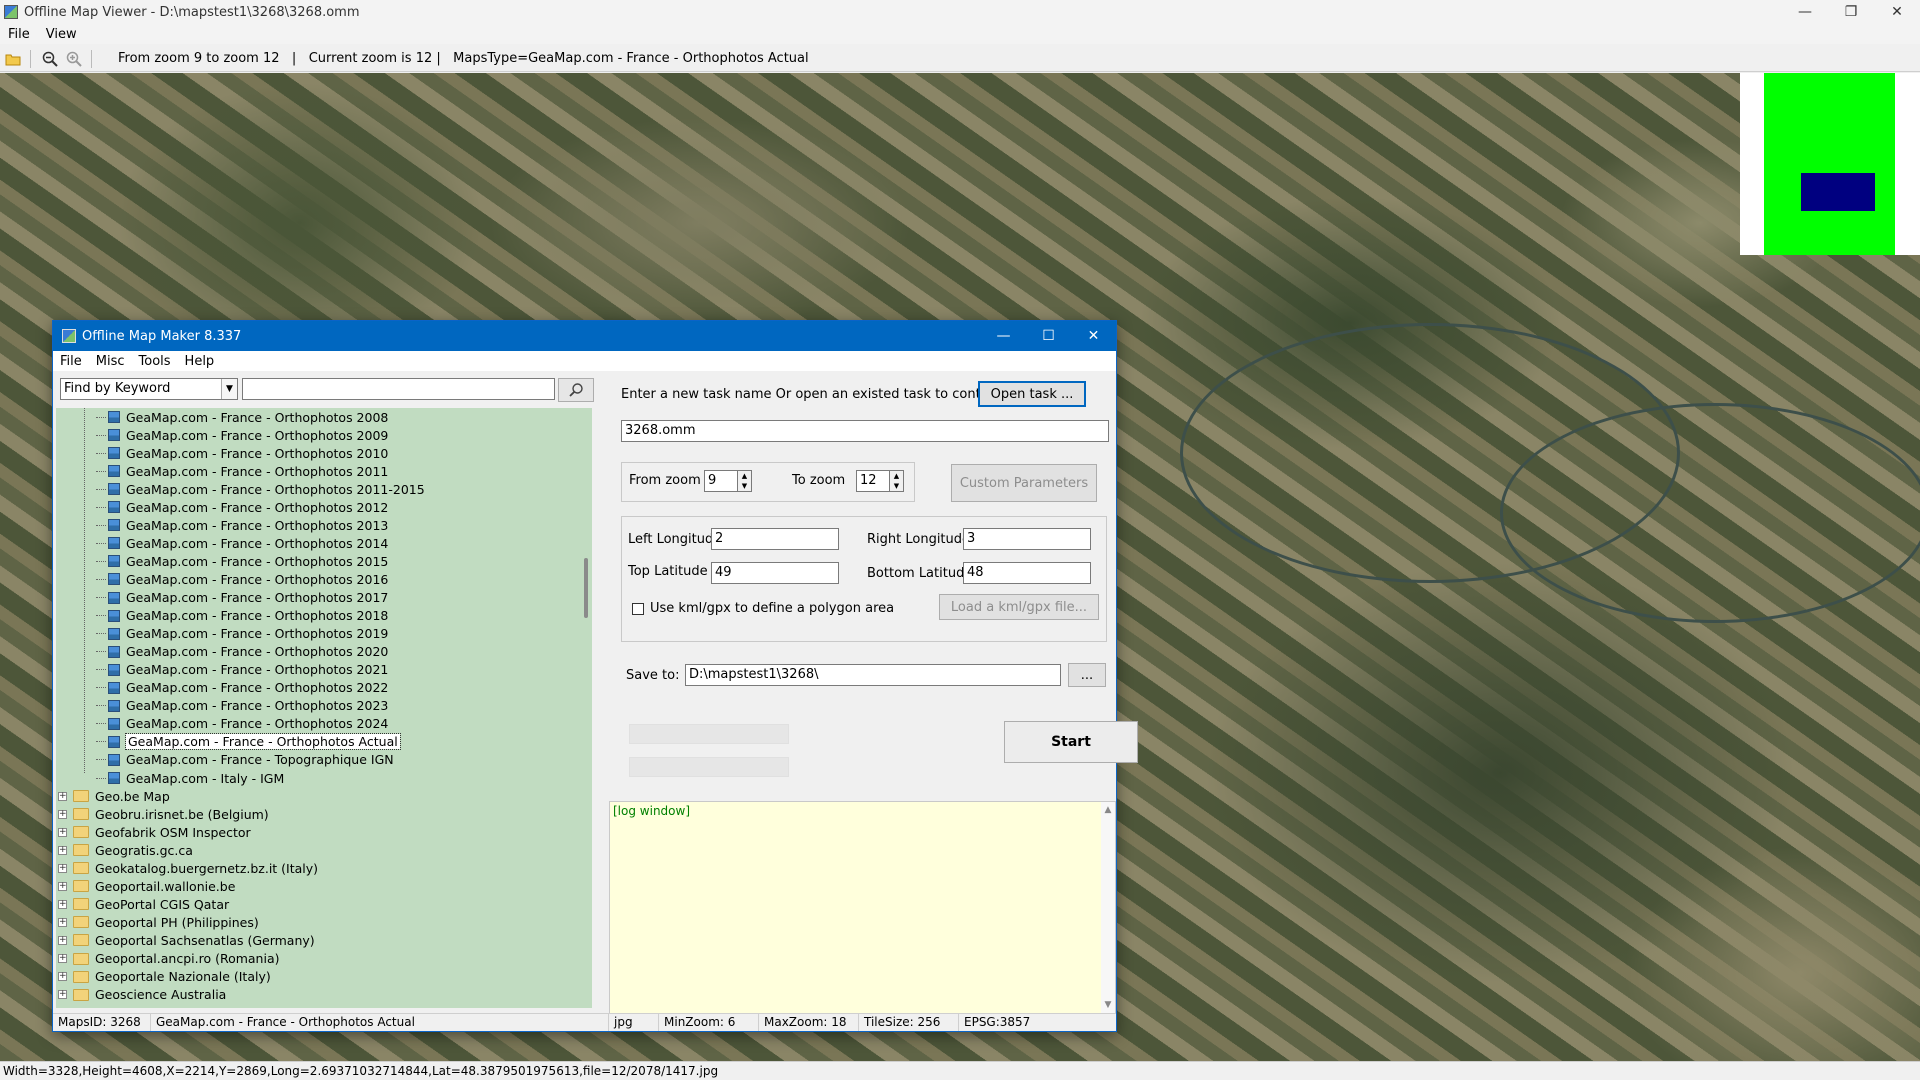  What do you see at coordinates (775, 539) in the screenshot?
I see `left-longitude-input: 2` at bounding box center [775, 539].